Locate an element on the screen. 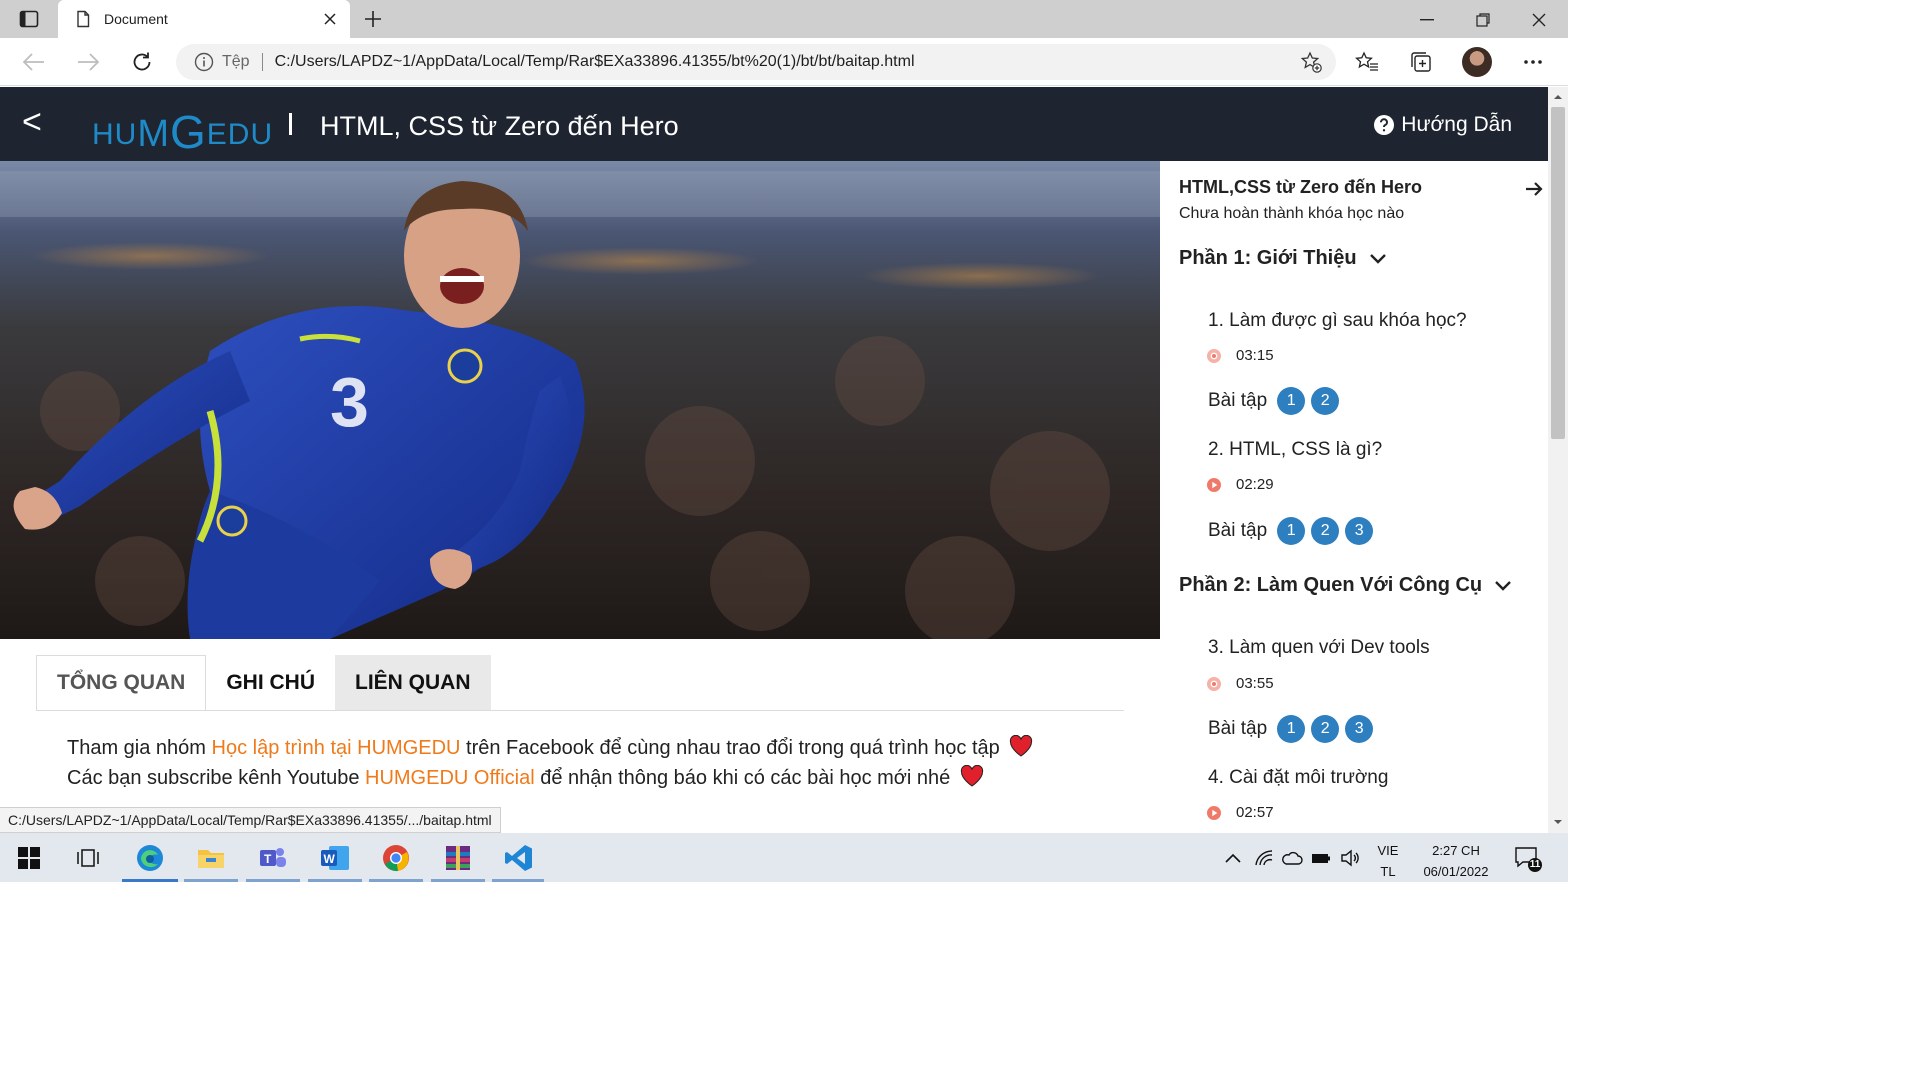 The width and height of the screenshot is (1920, 1080). word-icon: W is located at coordinates (335, 858).